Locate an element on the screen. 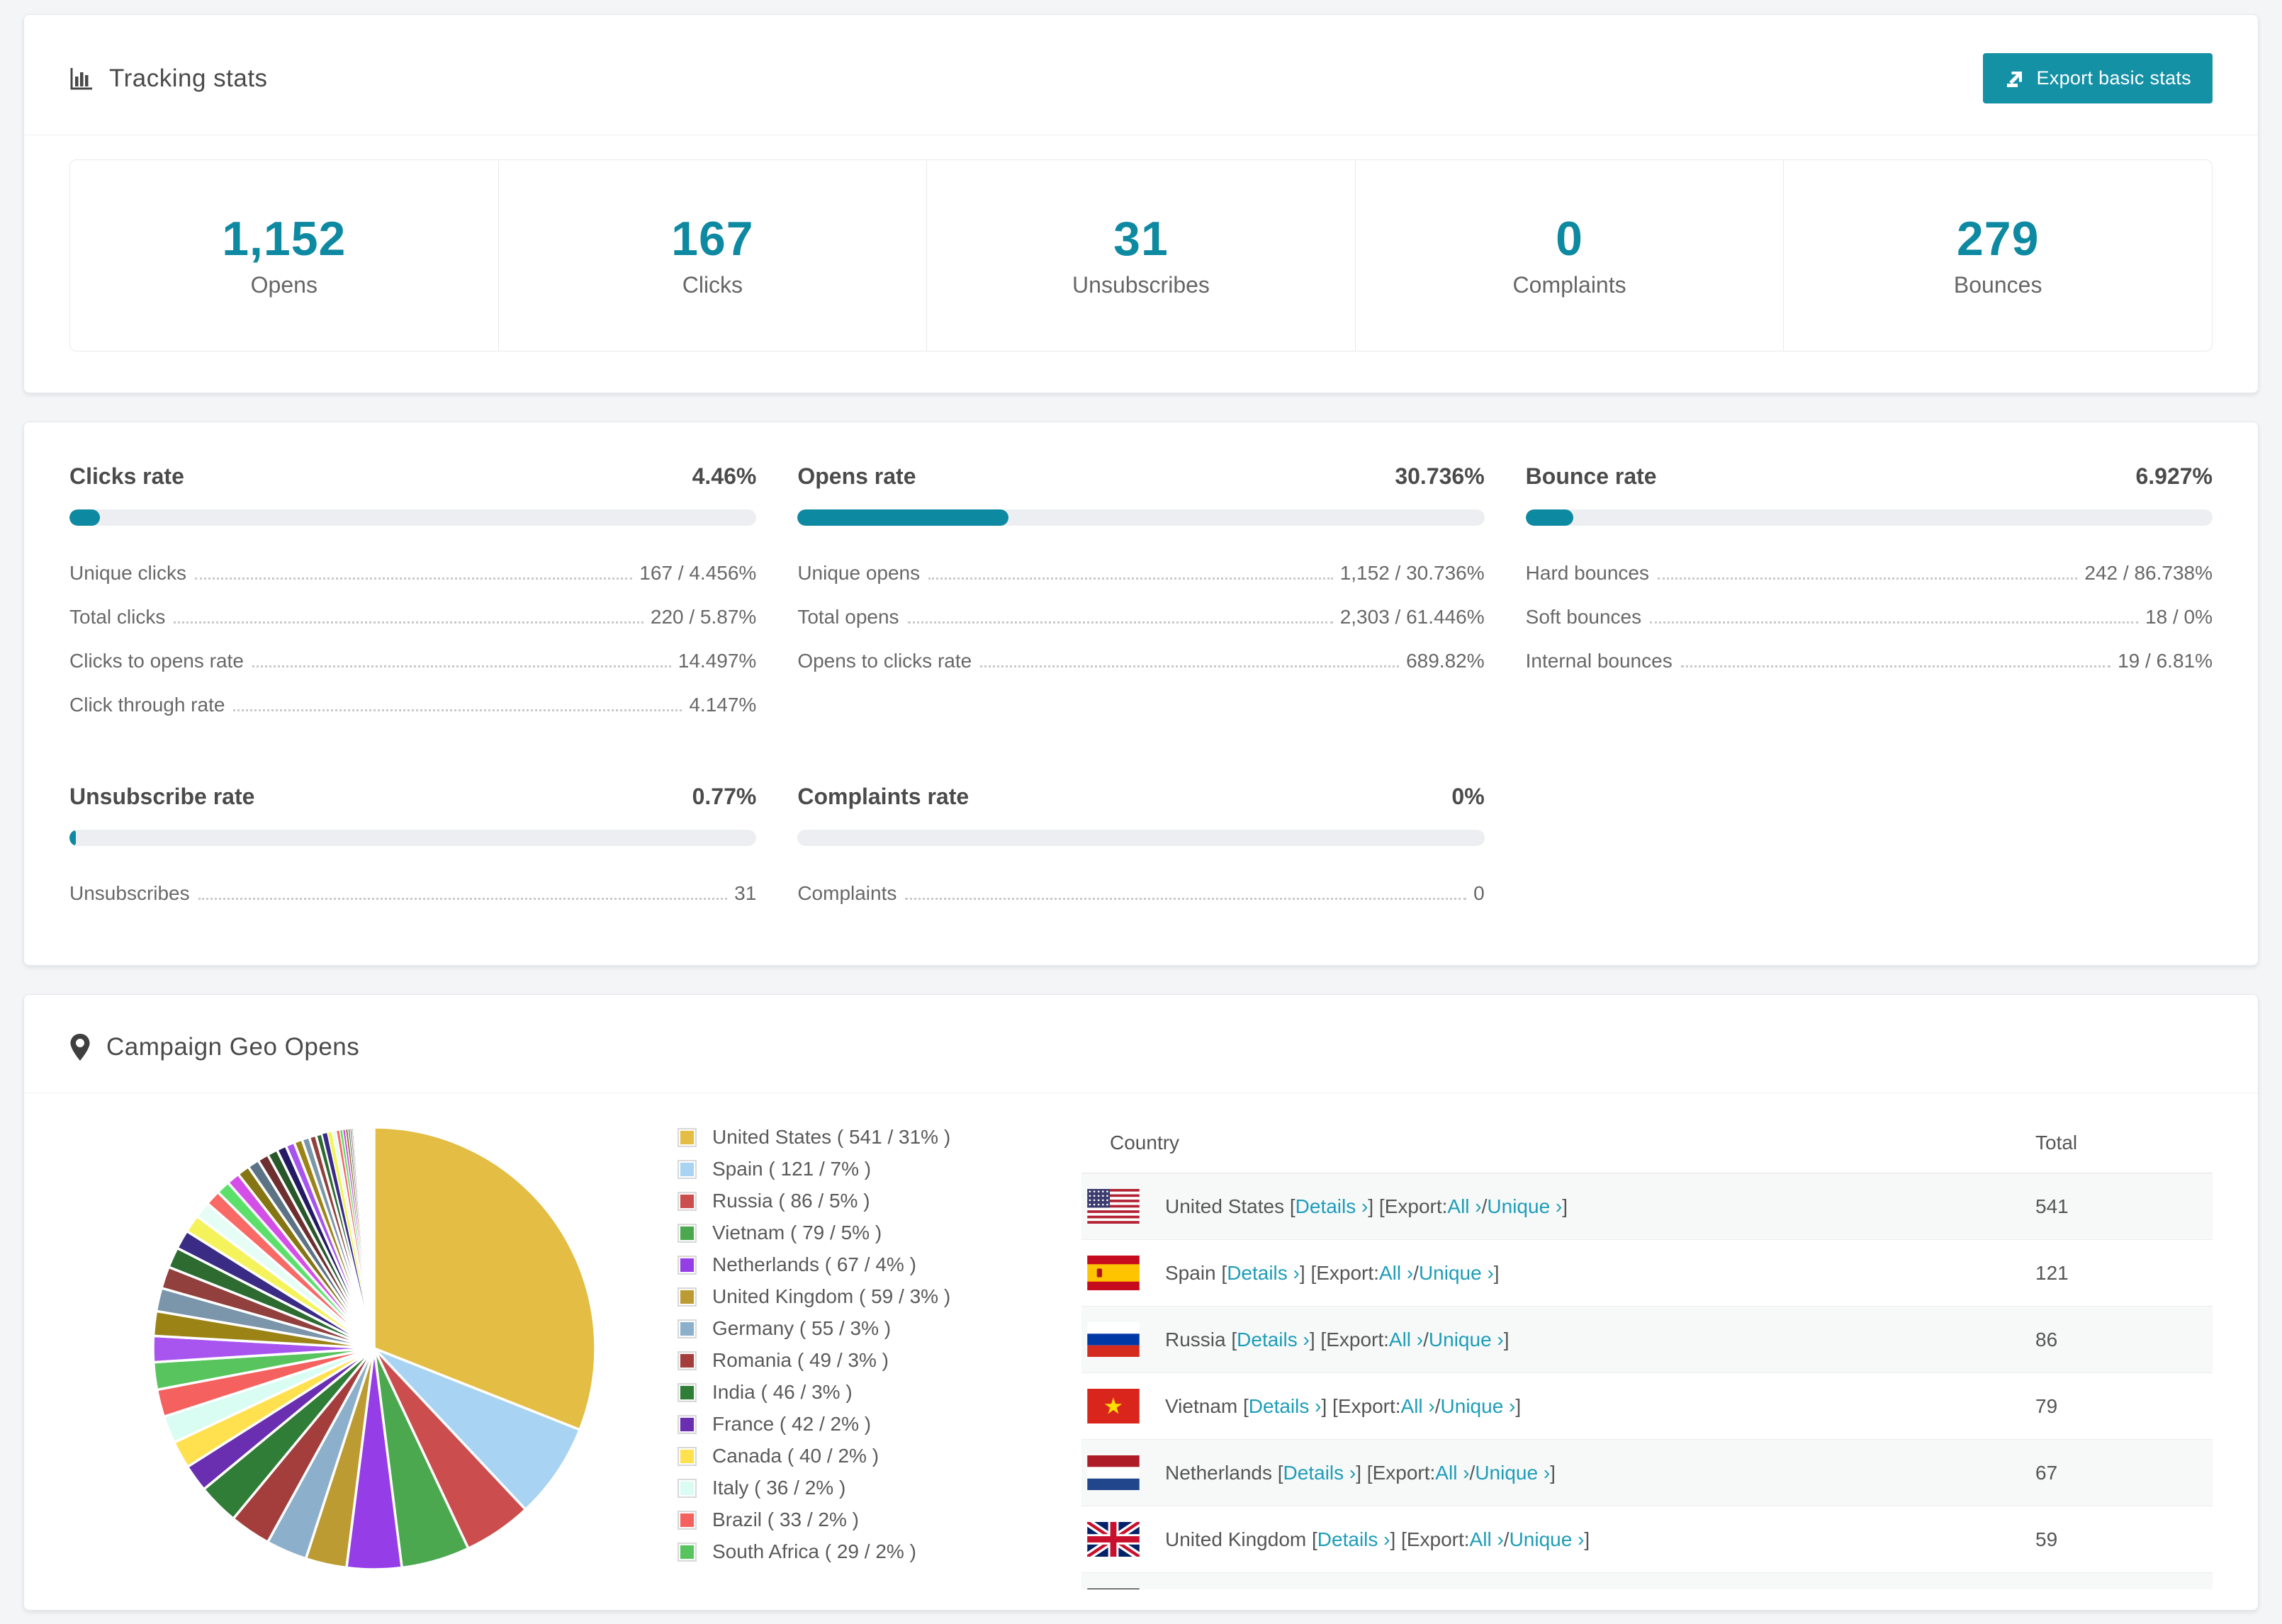 This screenshot has width=2282, height=1624. flag-icon-vn is located at coordinates (1113, 1406).